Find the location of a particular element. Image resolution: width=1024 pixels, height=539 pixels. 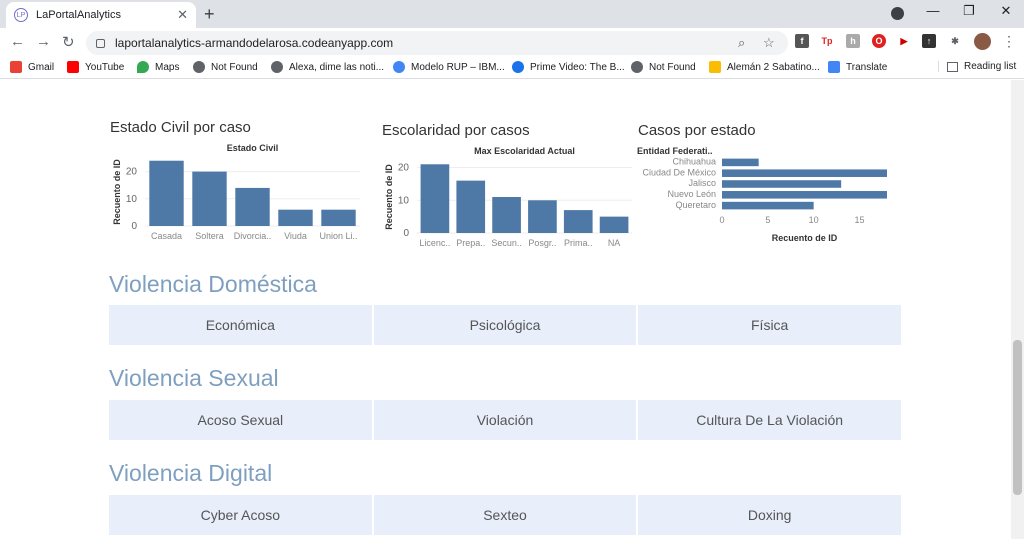

lock-icon is located at coordinates (100, 43).